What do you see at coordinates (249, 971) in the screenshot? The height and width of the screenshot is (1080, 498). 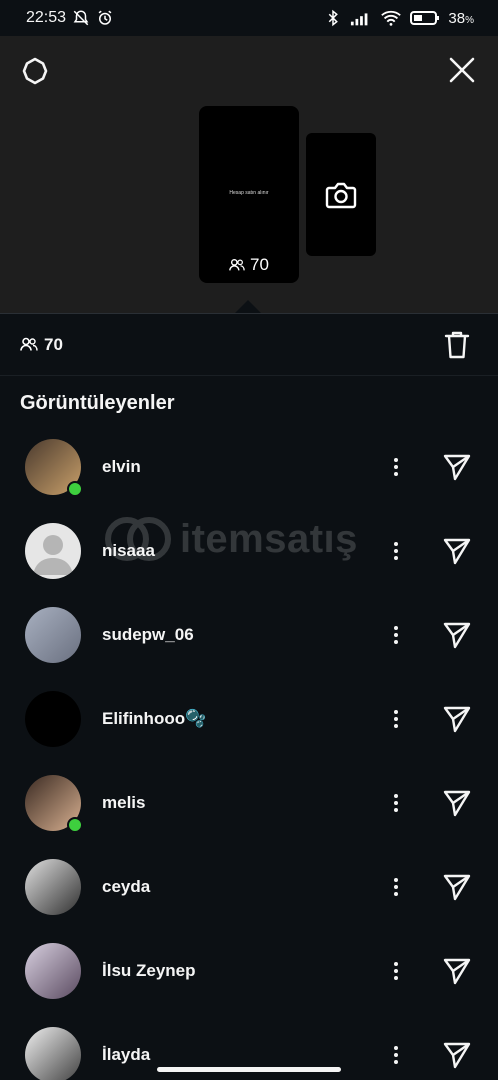 I see `viewer-row: İlsu Zeynep` at bounding box center [249, 971].